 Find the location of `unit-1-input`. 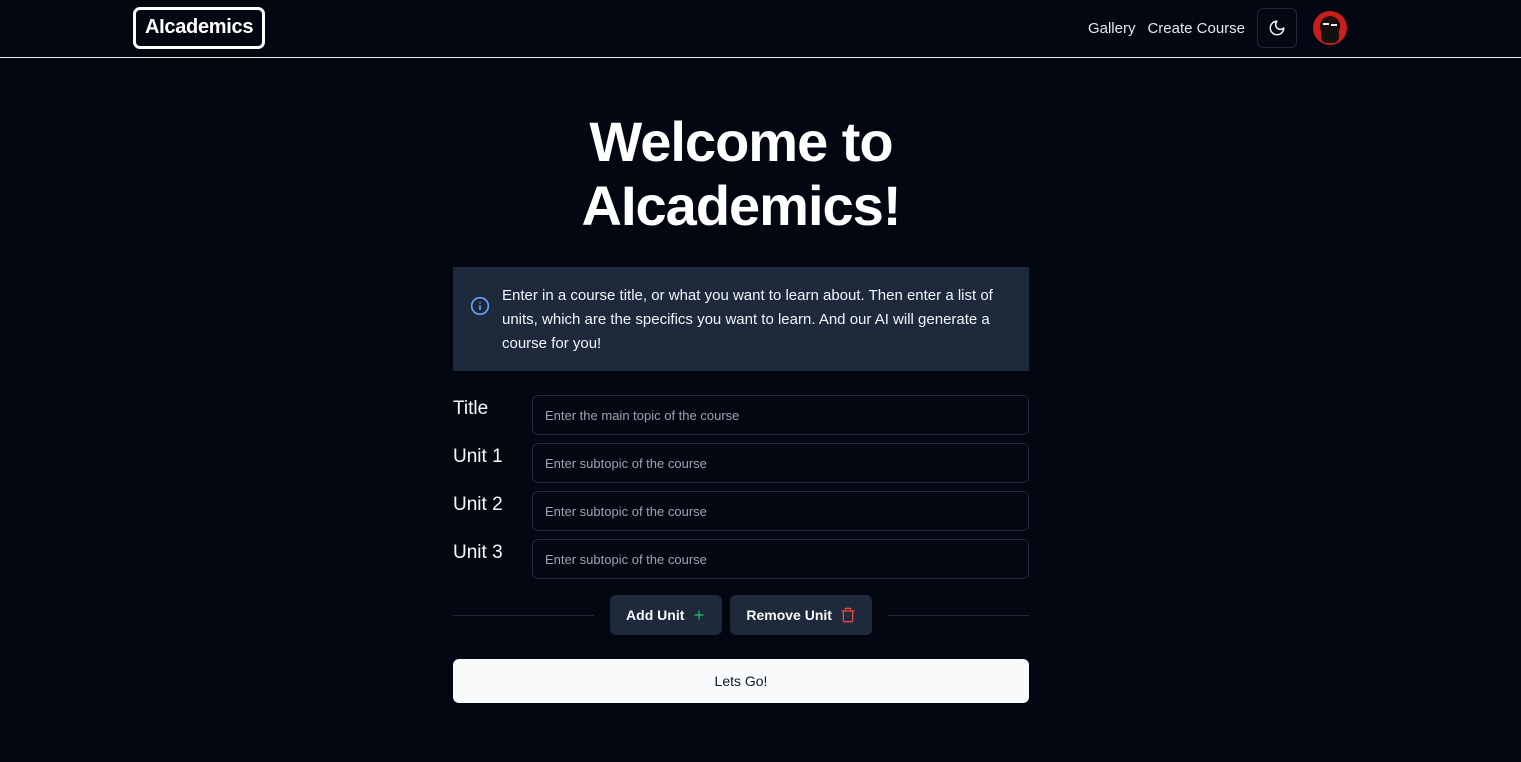

unit-1-input is located at coordinates (780, 463).